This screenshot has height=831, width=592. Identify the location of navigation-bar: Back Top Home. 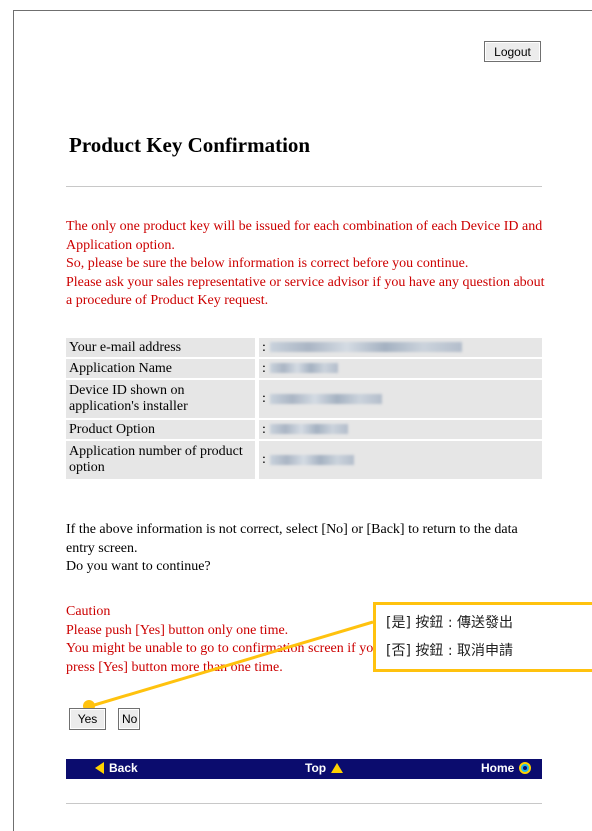
(304, 769).